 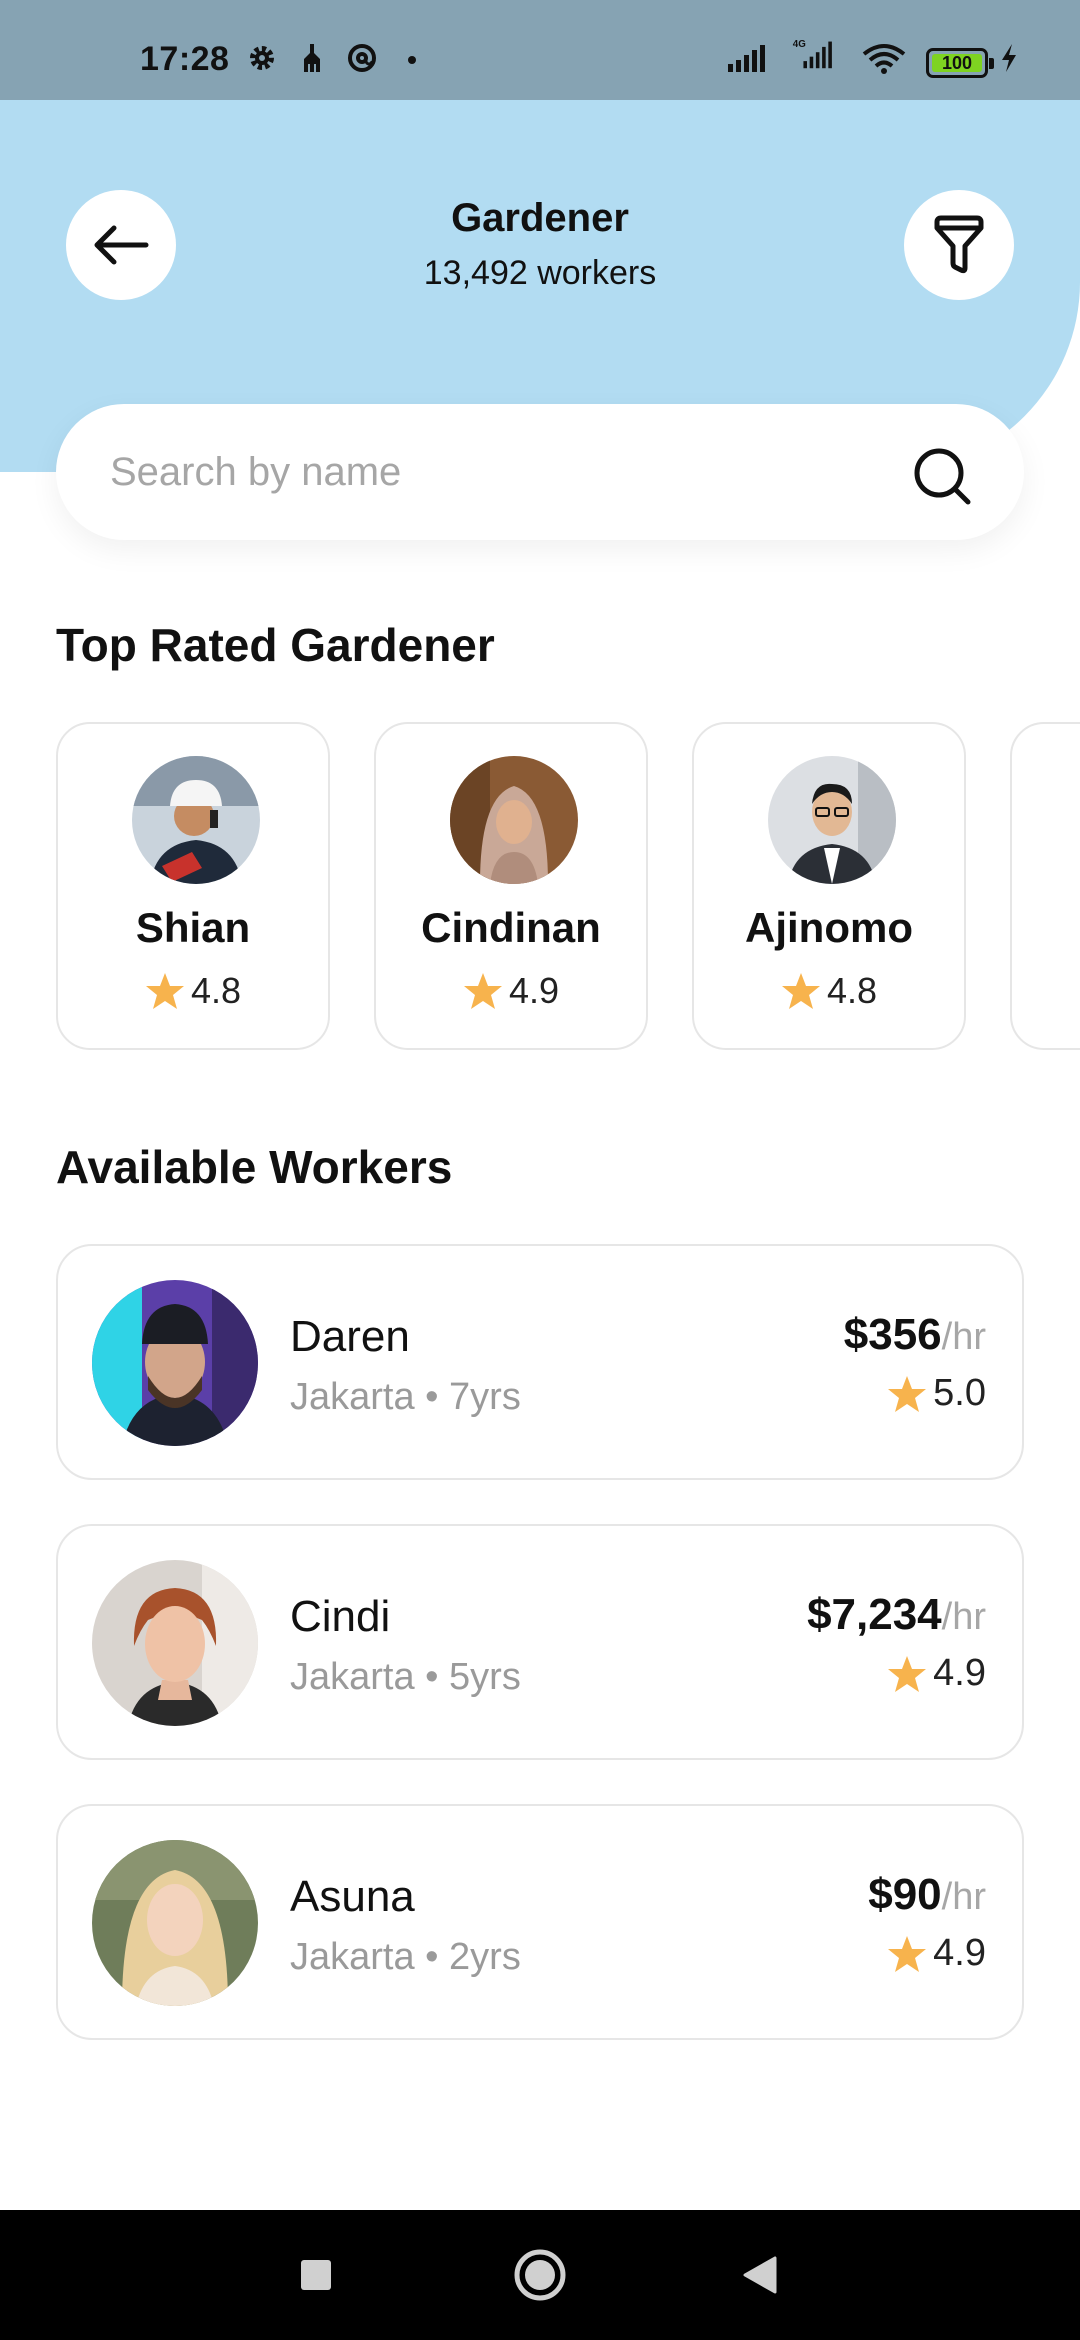 I want to click on wifi-icon, so click(x=884, y=59).